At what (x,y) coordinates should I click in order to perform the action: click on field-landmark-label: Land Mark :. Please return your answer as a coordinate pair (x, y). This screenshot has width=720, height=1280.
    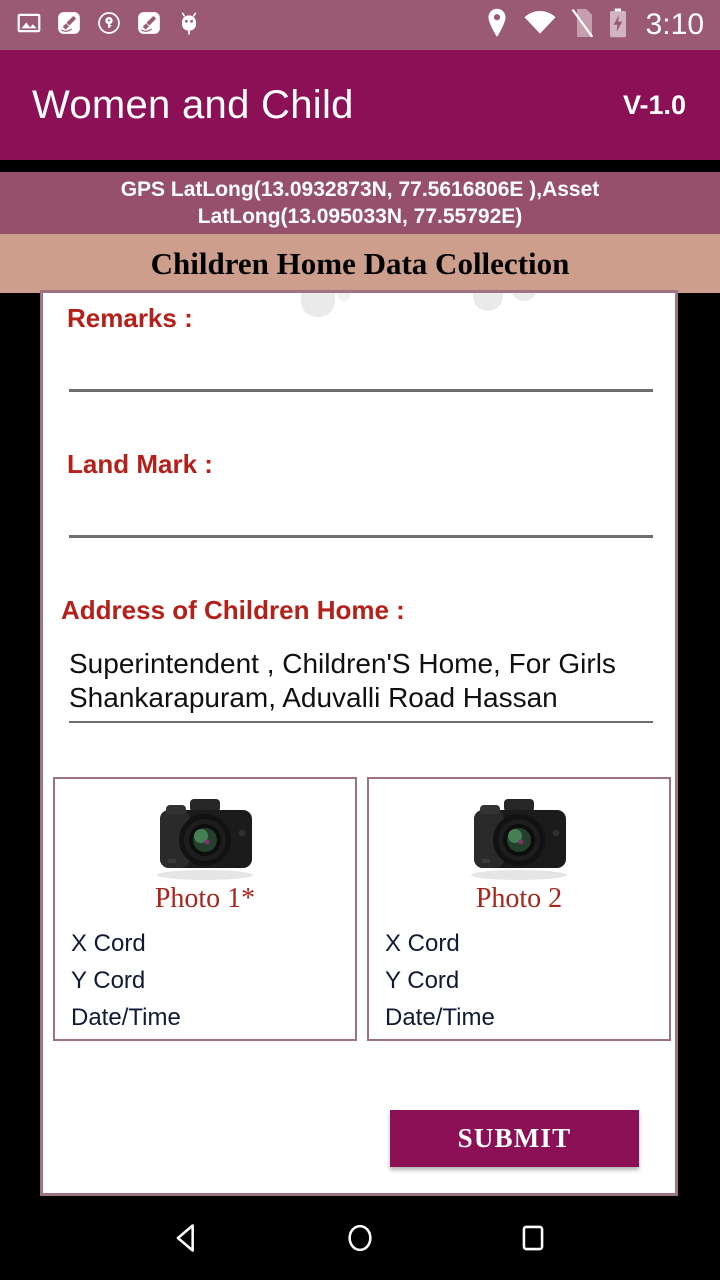
    Looking at the image, I should click on (140, 464).